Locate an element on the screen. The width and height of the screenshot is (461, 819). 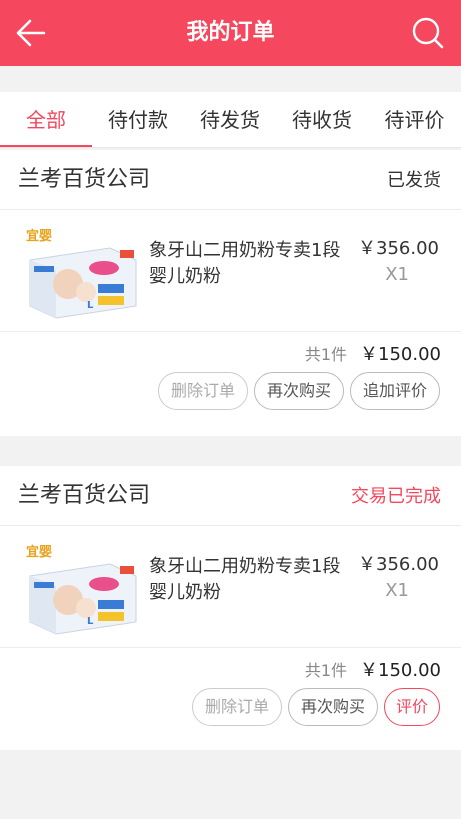
order-status: 已发货 is located at coordinates (414, 180).